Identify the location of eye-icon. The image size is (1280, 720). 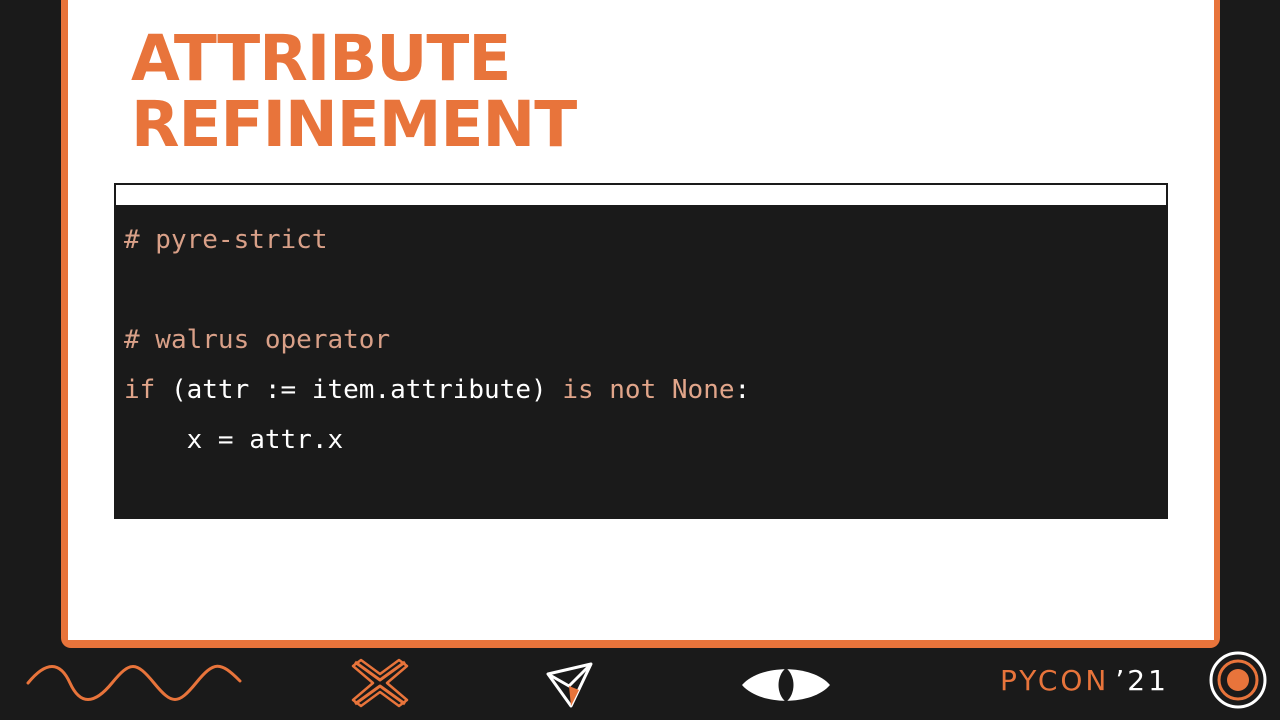
(786, 685).